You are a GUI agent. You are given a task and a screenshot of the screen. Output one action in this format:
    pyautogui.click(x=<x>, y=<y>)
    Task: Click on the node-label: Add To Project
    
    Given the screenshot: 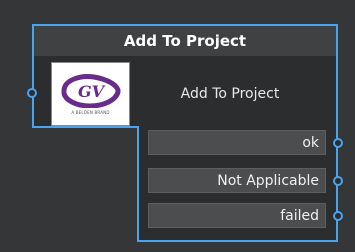 What is the action you would take?
    pyautogui.click(x=230, y=94)
    